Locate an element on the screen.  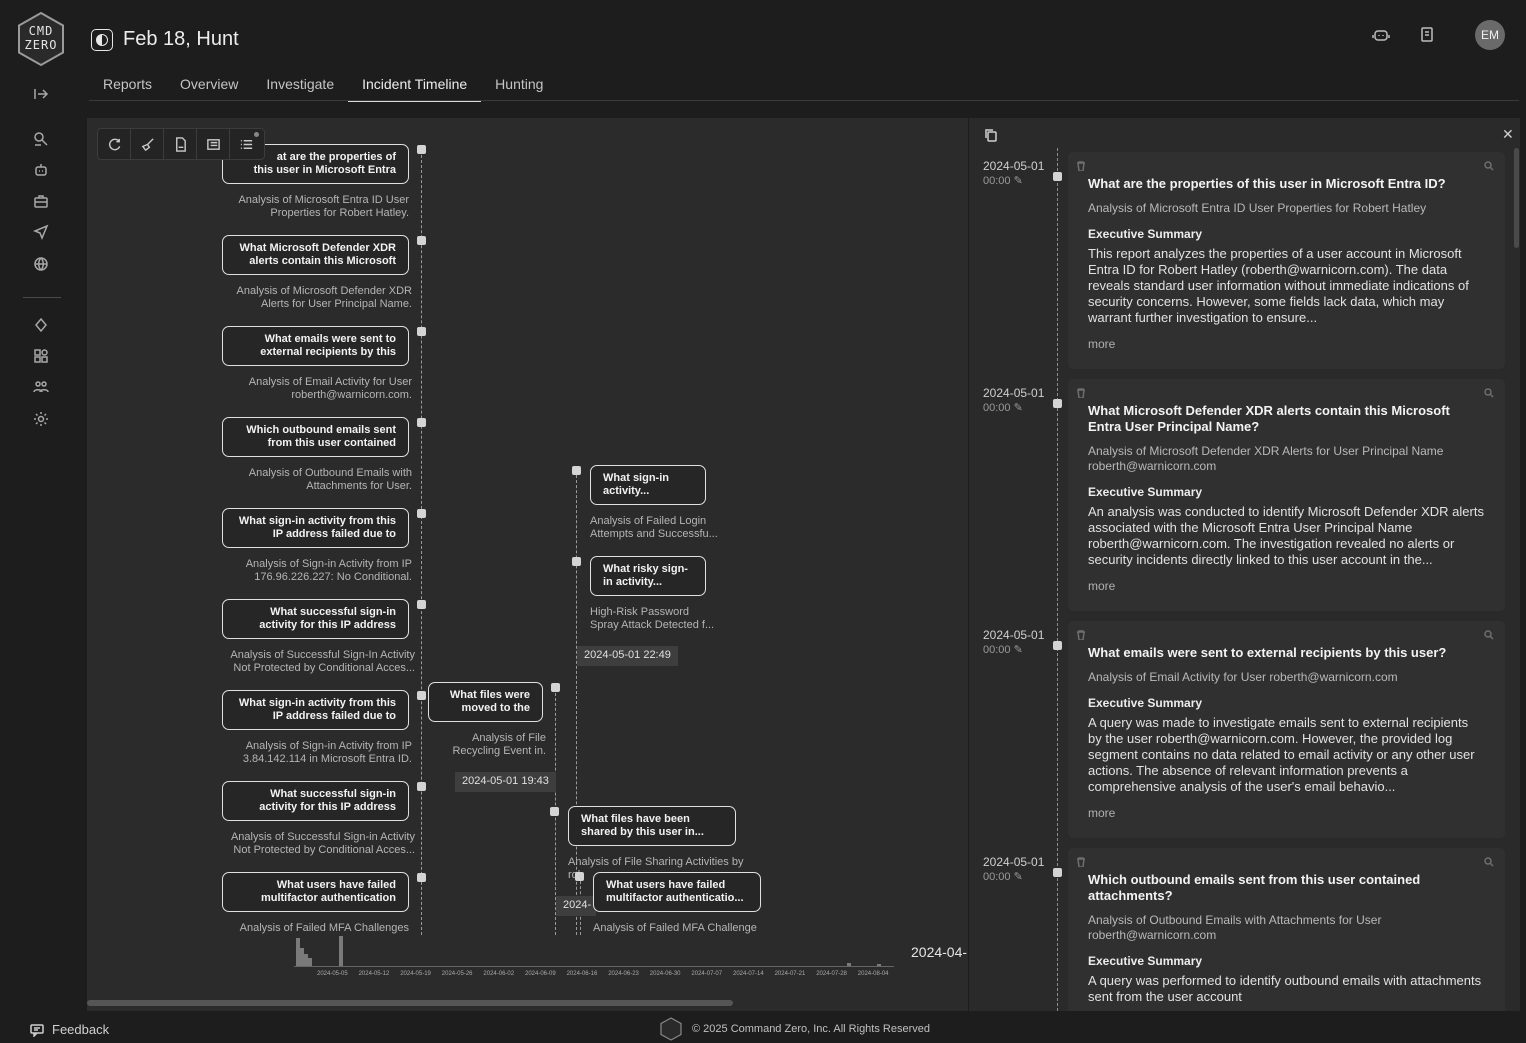
notes-icon is located at coordinates (1427, 35).